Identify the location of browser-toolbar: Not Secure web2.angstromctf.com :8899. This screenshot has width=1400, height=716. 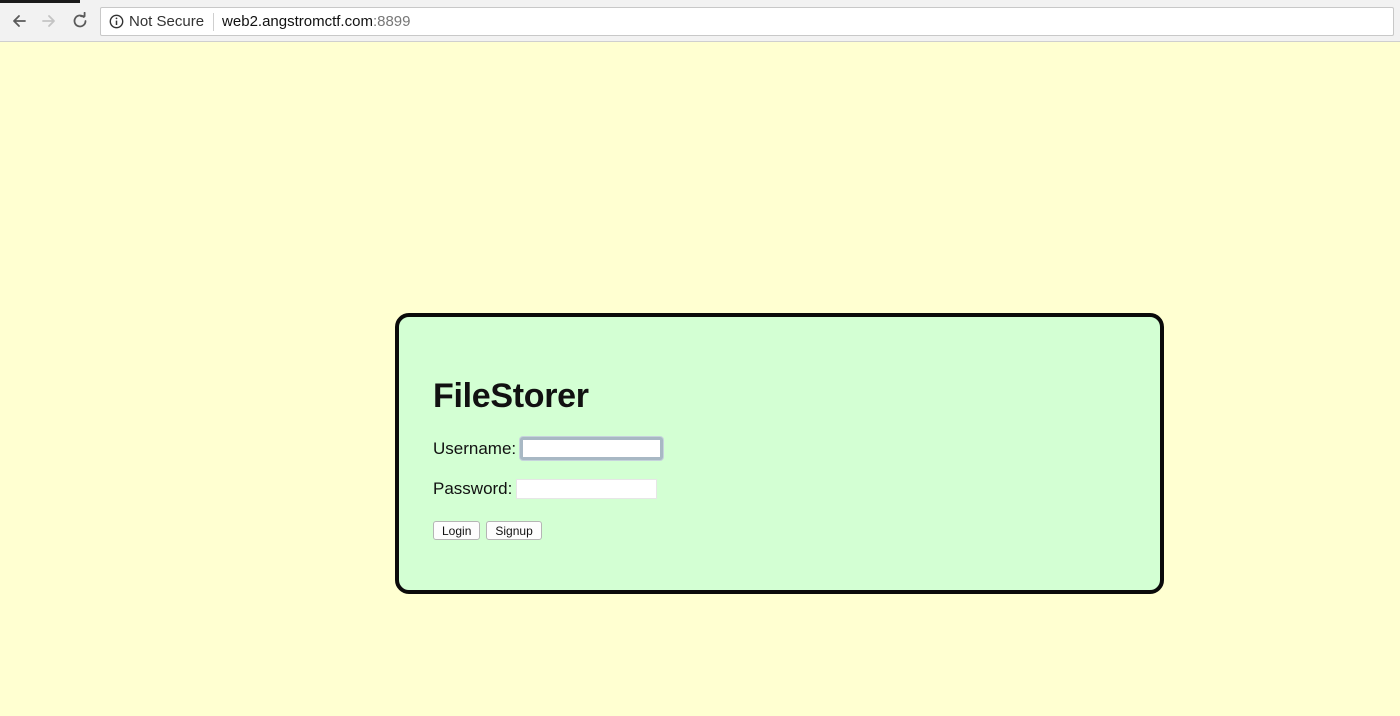
(700, 21).